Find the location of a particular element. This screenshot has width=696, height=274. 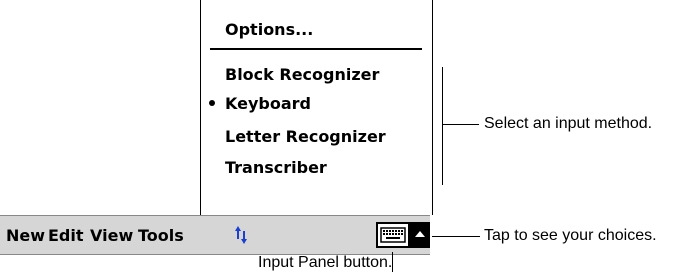

menu-separator is located at coordinates (316, 49).